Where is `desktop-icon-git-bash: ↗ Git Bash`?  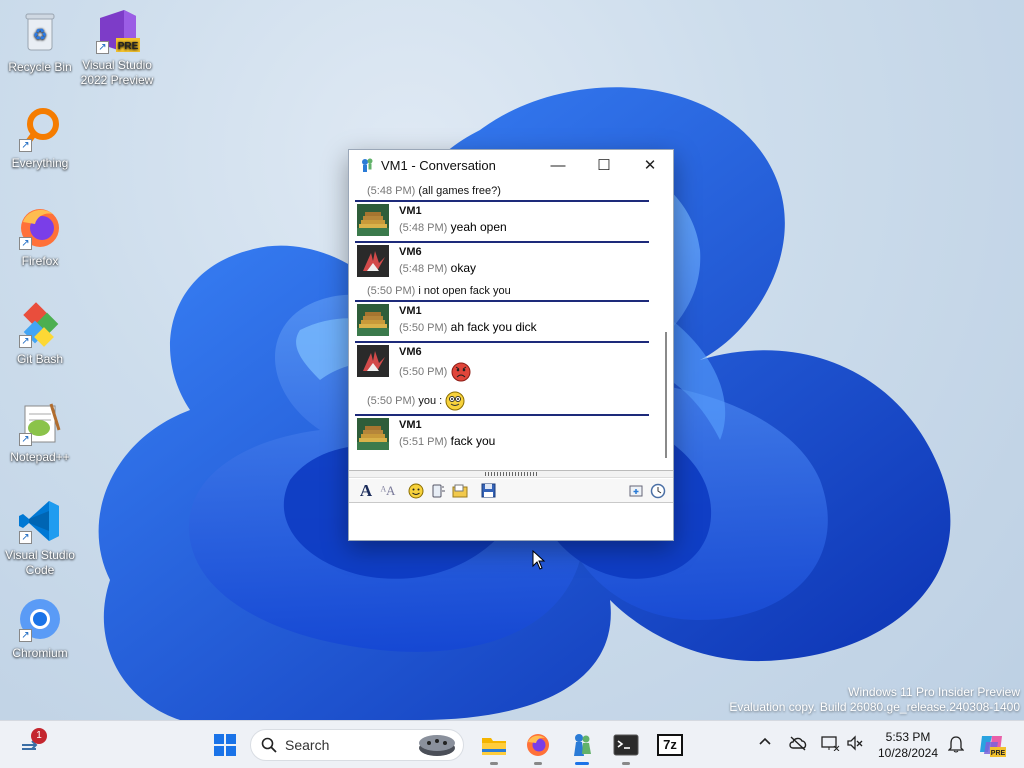
desktop-icon-git-bash: ↗ Git Bash is located at coordinates (40, 334).